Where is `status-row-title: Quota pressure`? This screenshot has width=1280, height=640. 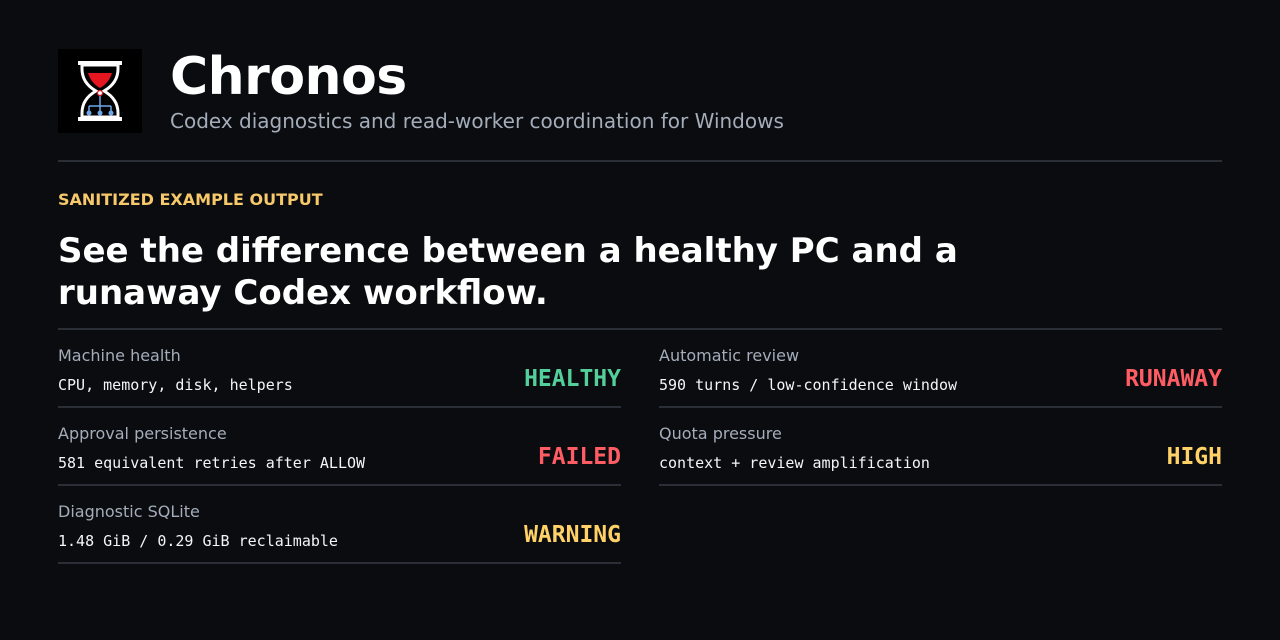
status-row-title: Quota pressure is located at coordinates (720, 433).